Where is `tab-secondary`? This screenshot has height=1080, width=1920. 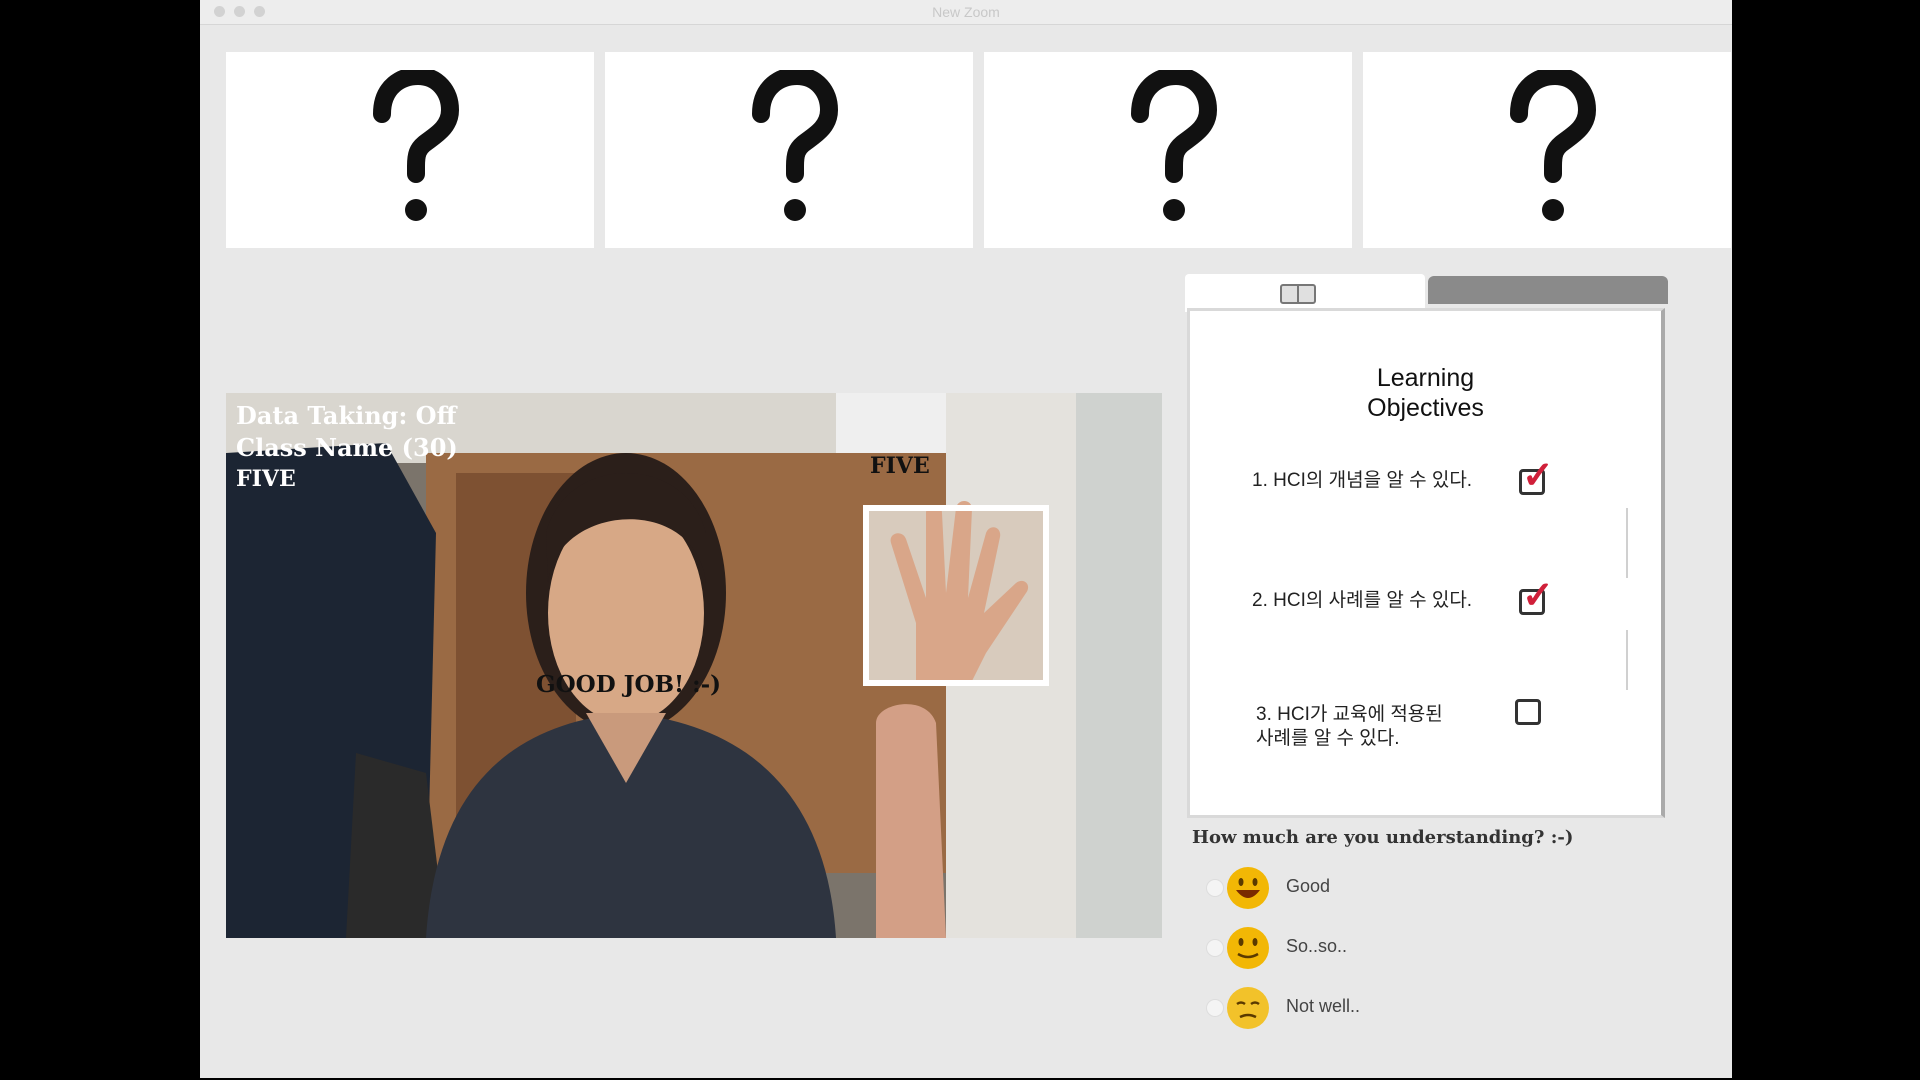
tab-secondary is located at coordinates (1548, 290).